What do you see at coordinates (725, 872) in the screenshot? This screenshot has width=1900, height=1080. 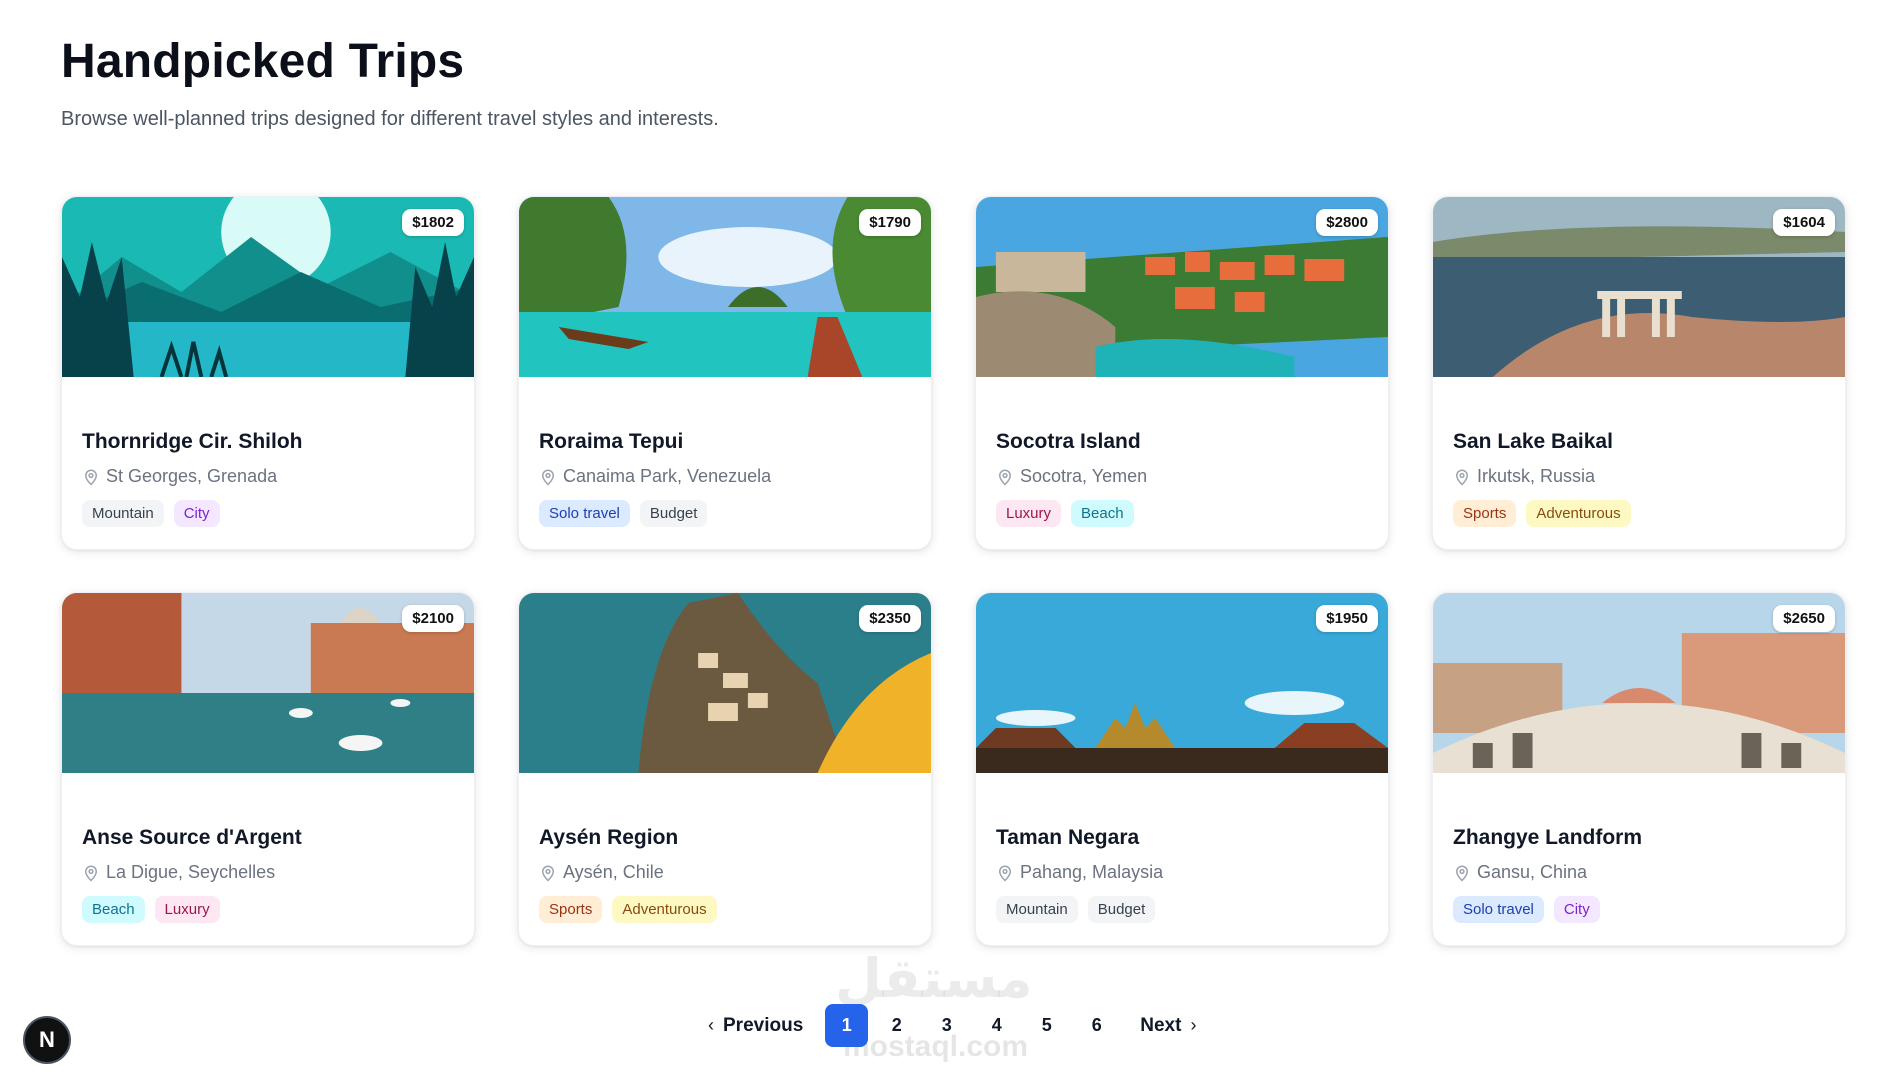 I see `trip-location: Aysén, Chile` at bounding box center [725, 872].